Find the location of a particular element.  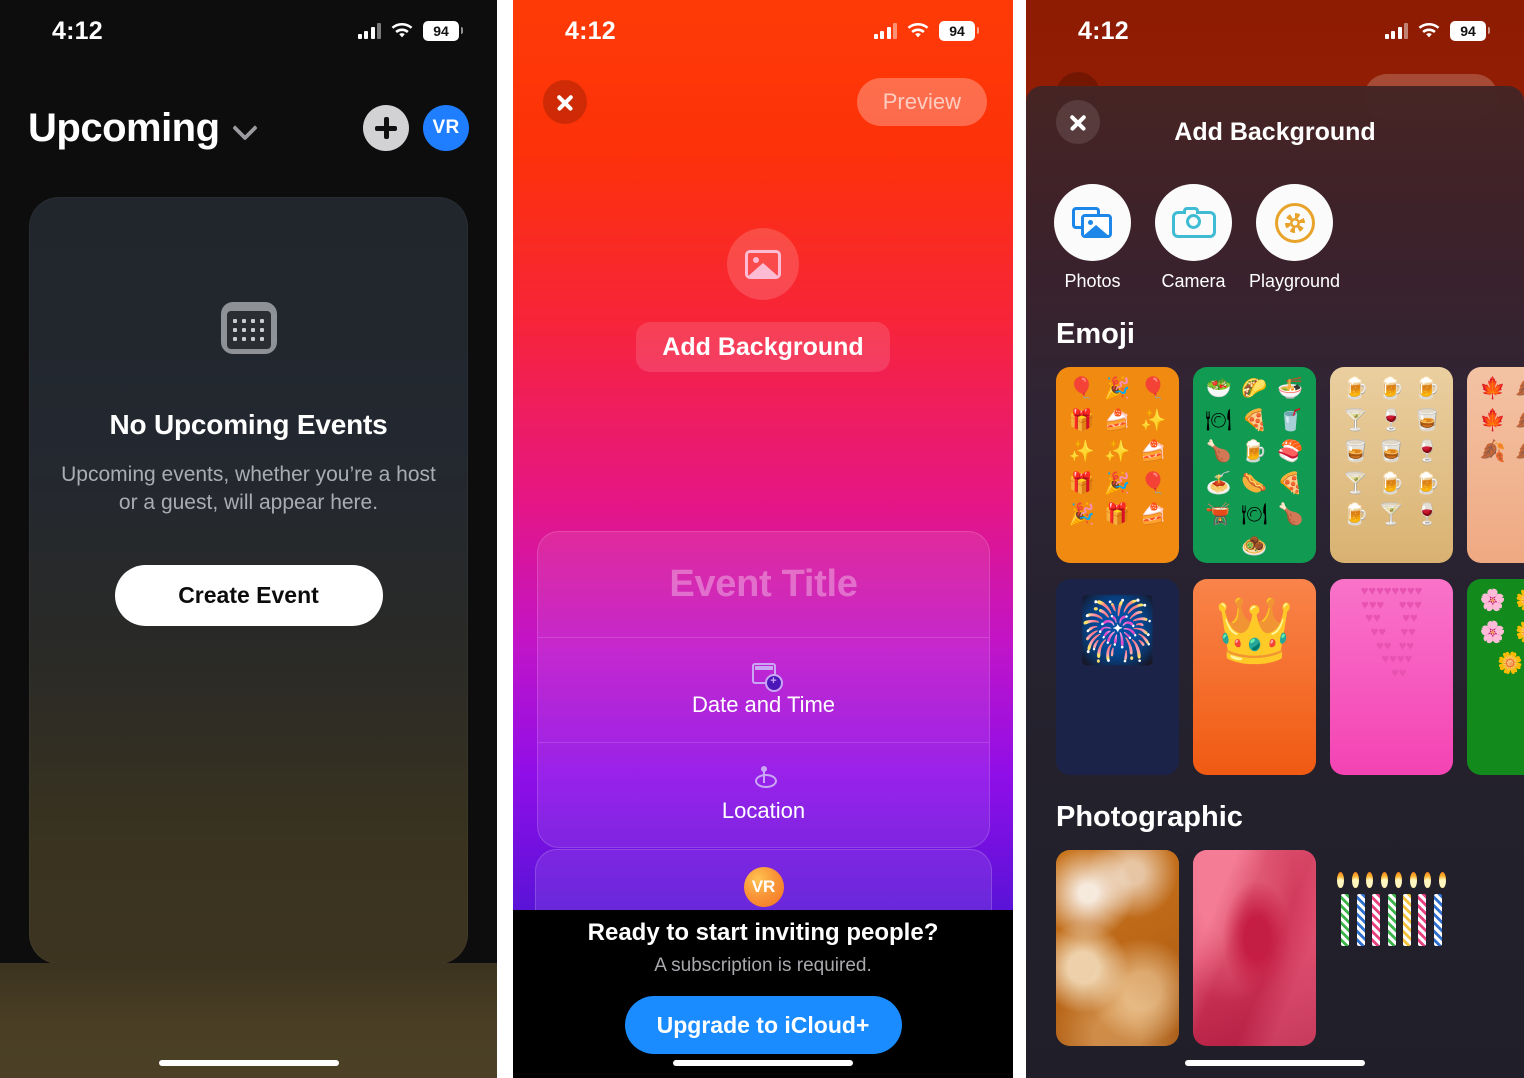

tile-pink-ribbon-gift-photo is located at coordinates (1254, 948).